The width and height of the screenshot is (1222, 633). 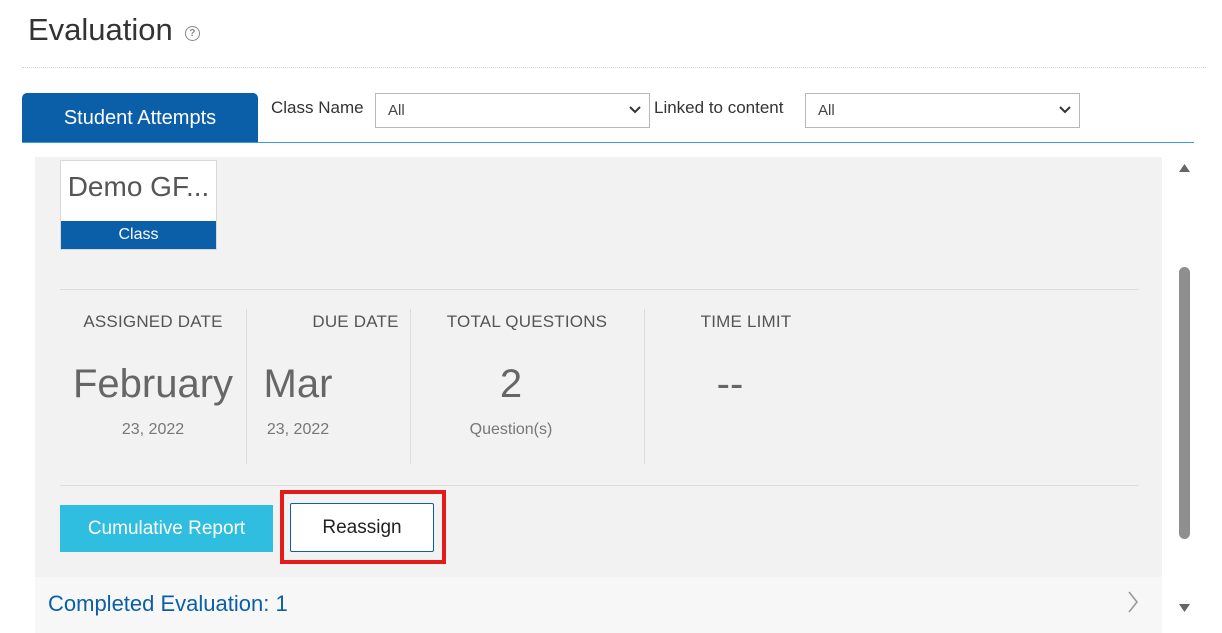 What do you see at coordinates (598, 605) in the screenshot?
I see `completed-evaluation-row: Completed Evaluation: 1` at bounding box center [598, 605].